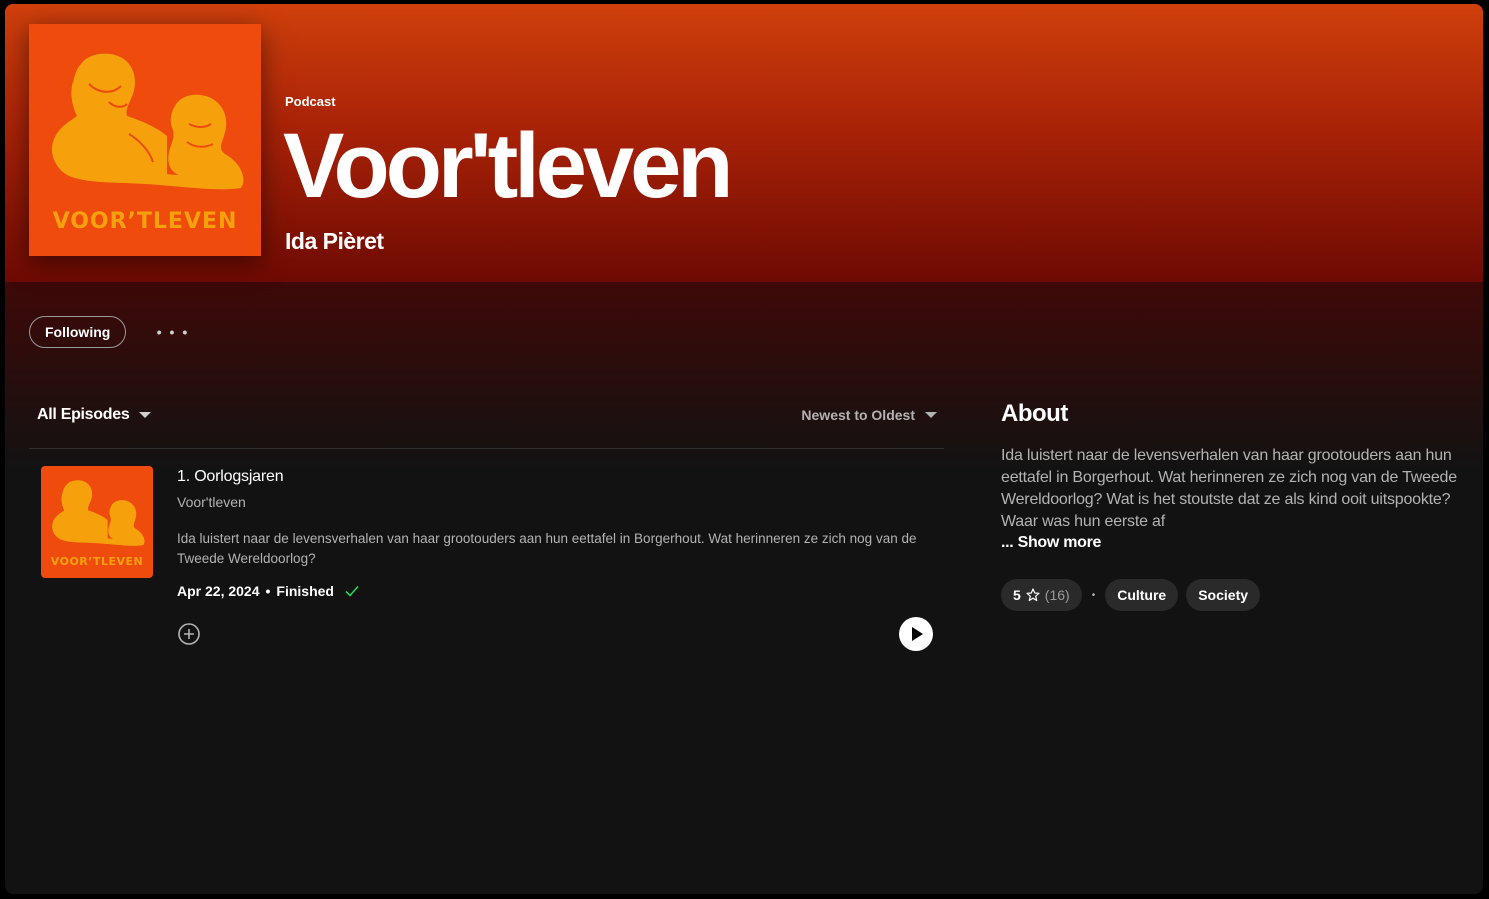  I want to click on episode-thumbnail: VOOR’TLEVEN, so click(97, 522).